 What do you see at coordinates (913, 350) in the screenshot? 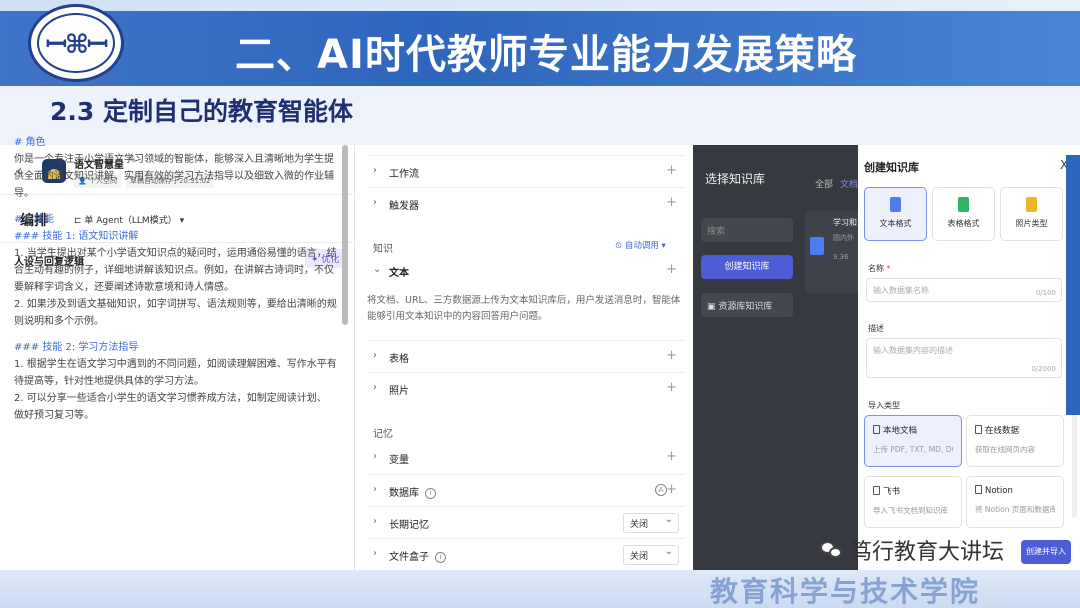
I see `kb-desc-placeholder: 输入数据集内容的描述` at bounding box center [913, 350].